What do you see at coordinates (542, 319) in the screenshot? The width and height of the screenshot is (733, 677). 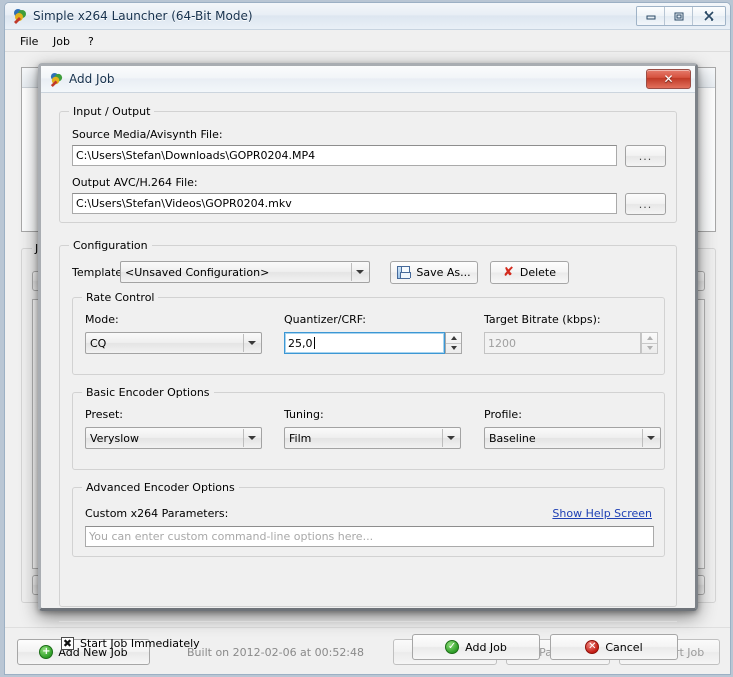 I see `bitrate-label: Target Bitrate (kbps):` at bounding box center [542, 319].